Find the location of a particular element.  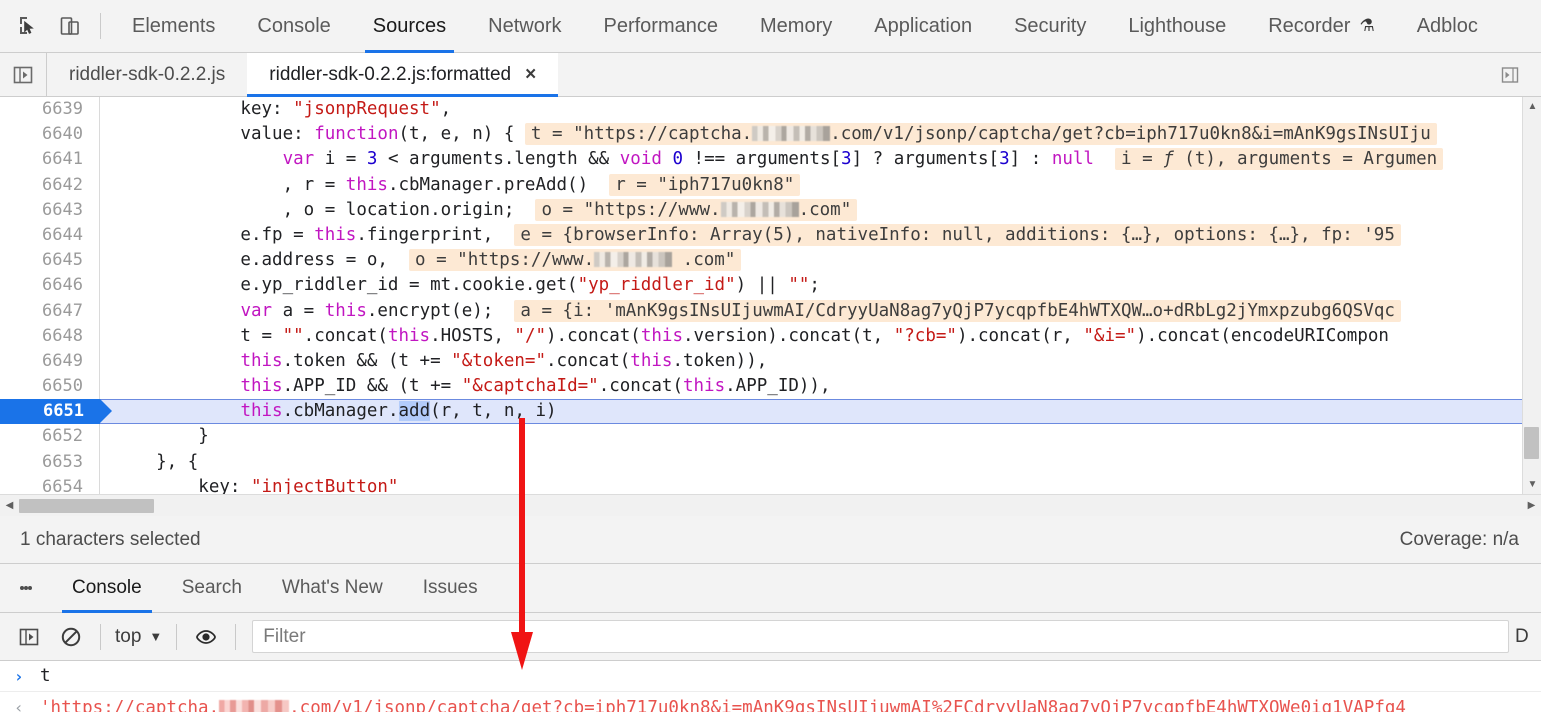

editor-vertical-scrollbar: ▲ ▼ is located at coordinates (1531, 295).